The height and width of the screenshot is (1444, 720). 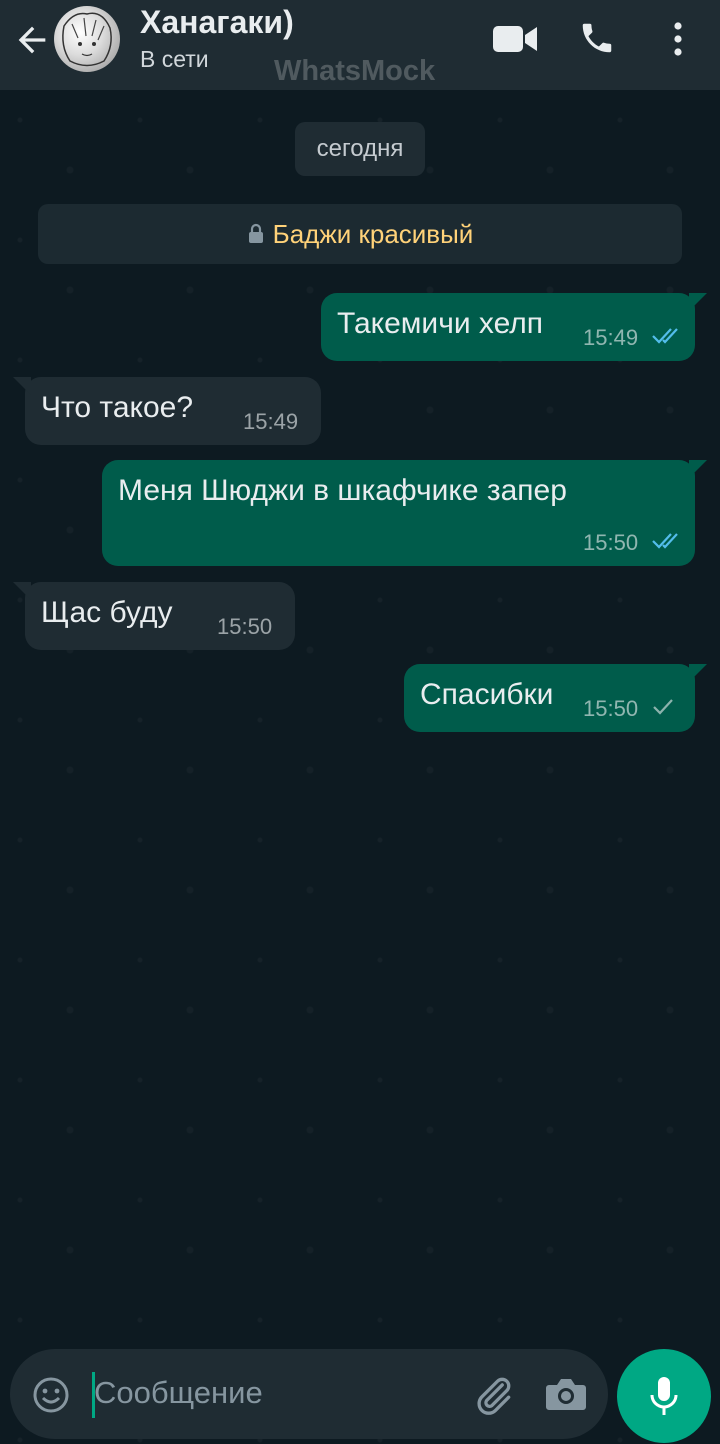 I want to click on paperclip-icon, so click(x=494, y=1395).